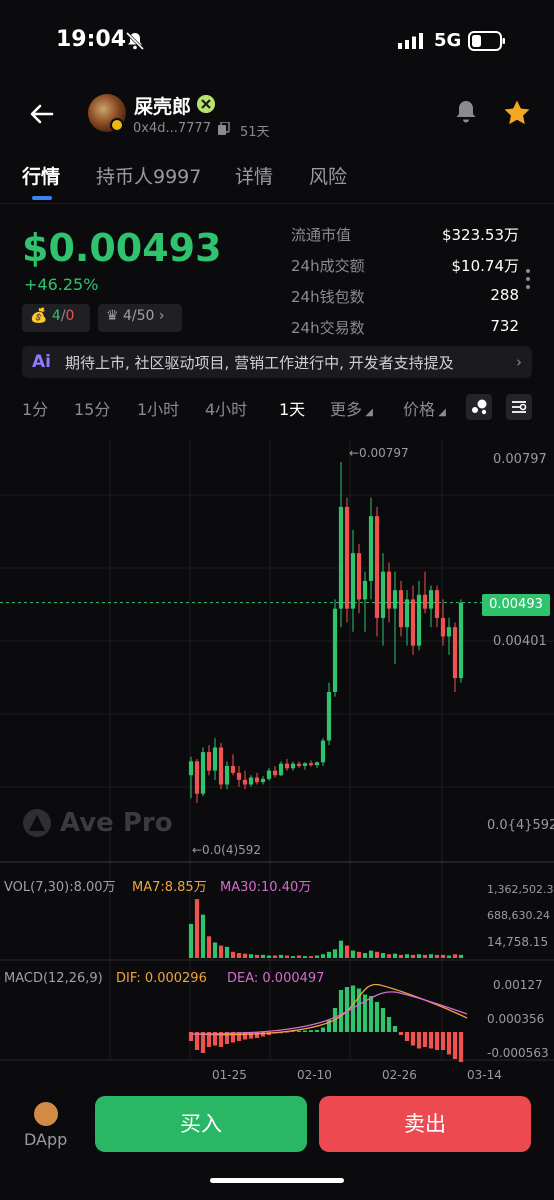  Describe the element at coordinates (161, 978) in the screenshot. I see `dif-label: DIF: 0.000296` at that location.